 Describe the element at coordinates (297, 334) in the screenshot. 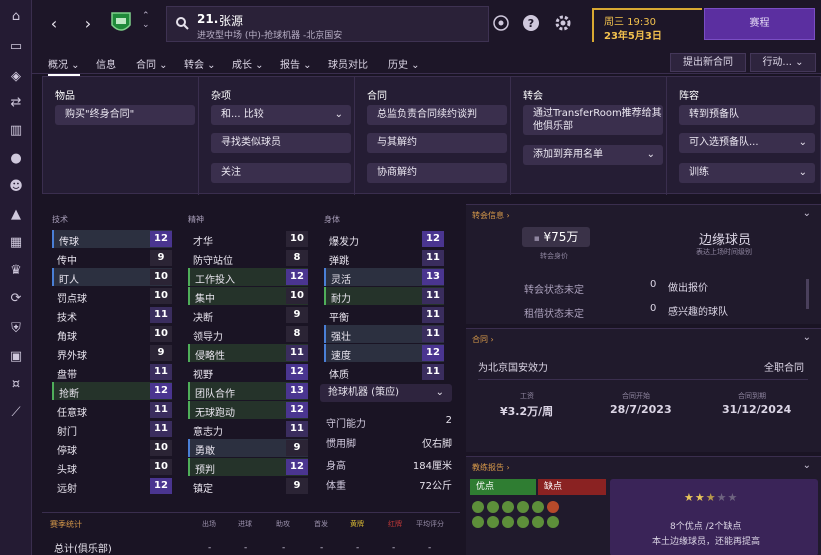

I see `attribute-value: 8` at that location.